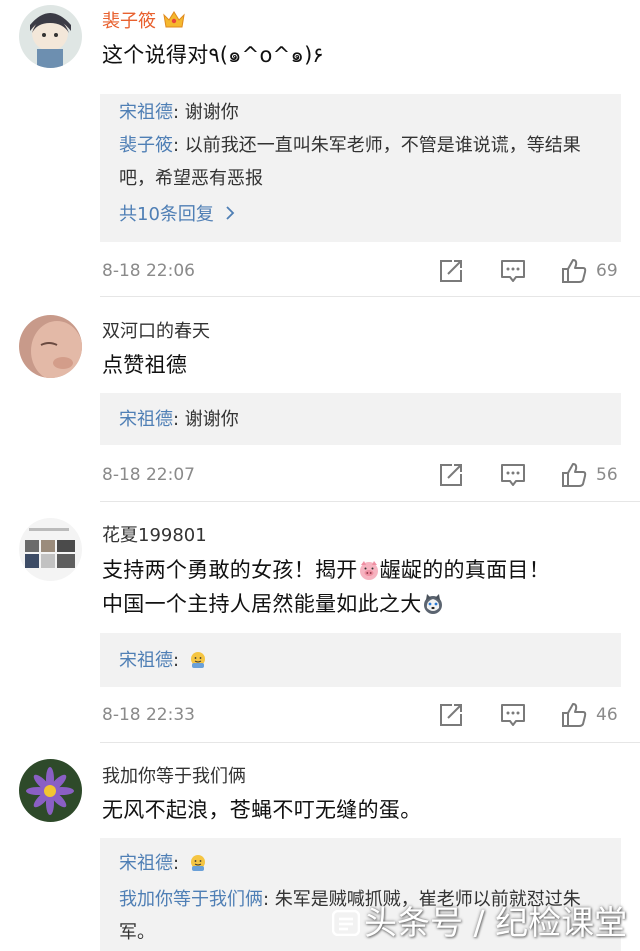 This screenshot has width=640, height=951. What do you see at coordinates (320, 475) in the screenshot?
I see `comment-meta: 8-18 22:07 56` at bounding box center [320, 475].